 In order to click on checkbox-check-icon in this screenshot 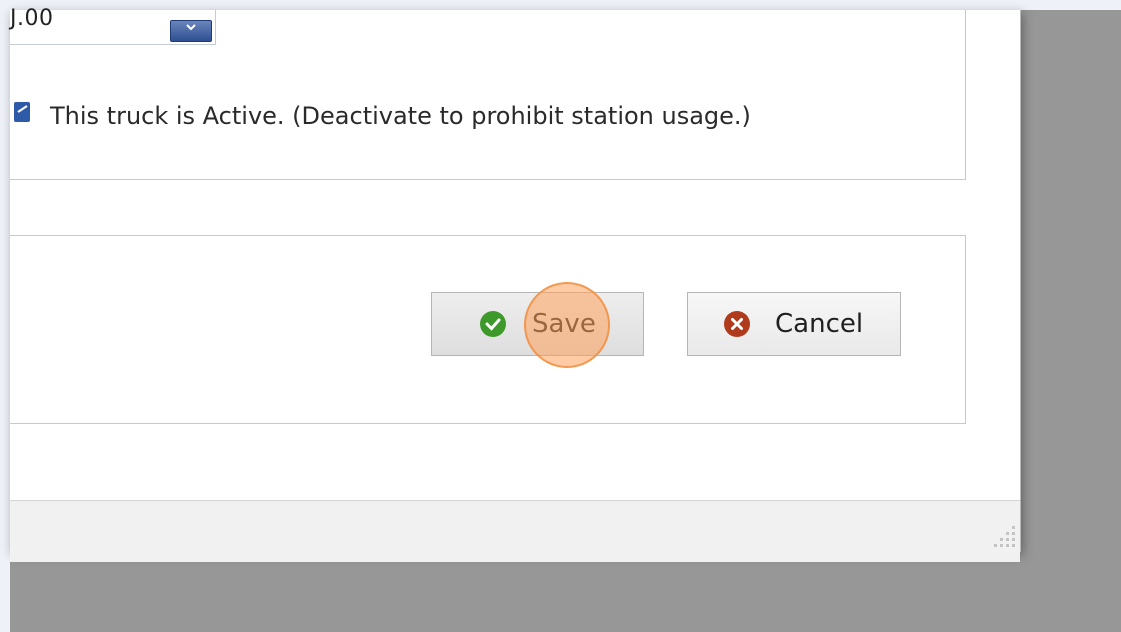, I will do `click(22, 109)`.